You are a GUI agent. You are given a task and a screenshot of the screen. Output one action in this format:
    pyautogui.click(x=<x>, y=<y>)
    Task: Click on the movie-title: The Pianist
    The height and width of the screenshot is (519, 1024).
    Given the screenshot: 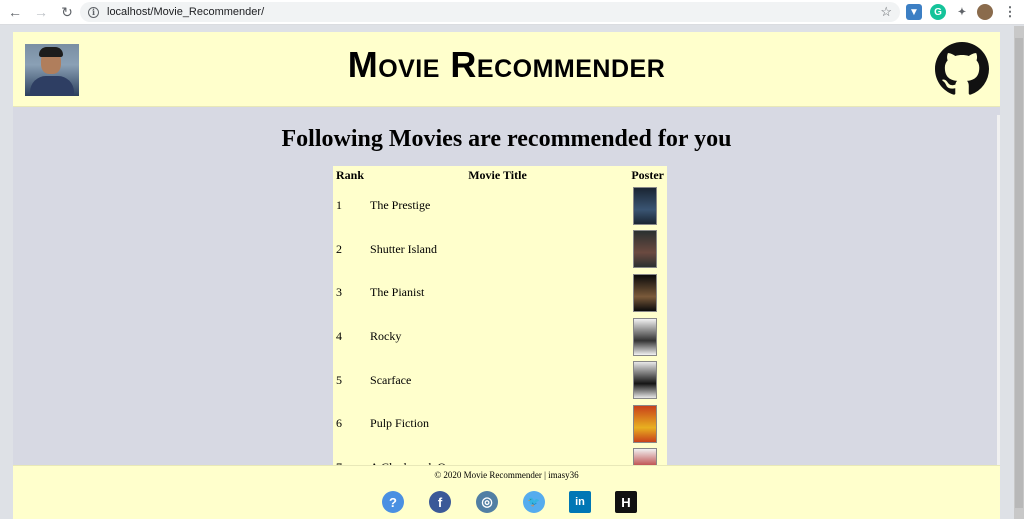 What is the action you would take?
    pyautogui.click(x=397, y=292)
    